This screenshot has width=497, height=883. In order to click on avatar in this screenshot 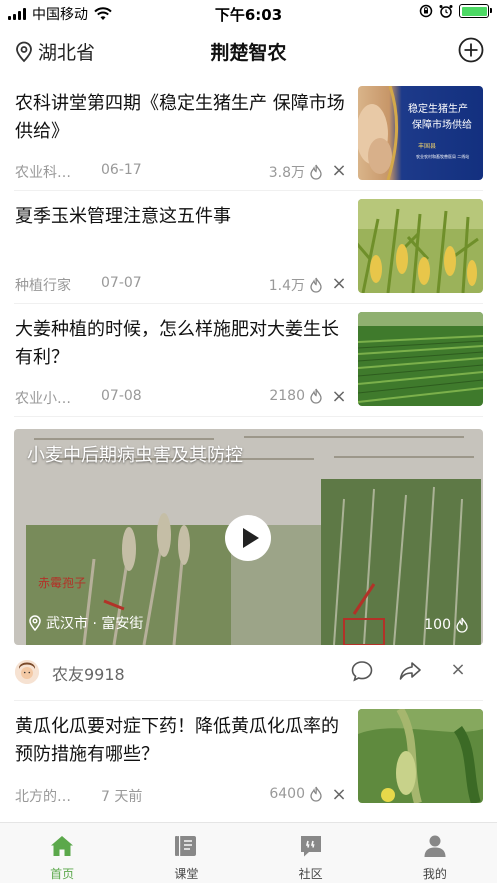, I will do `click(27, 672)`.